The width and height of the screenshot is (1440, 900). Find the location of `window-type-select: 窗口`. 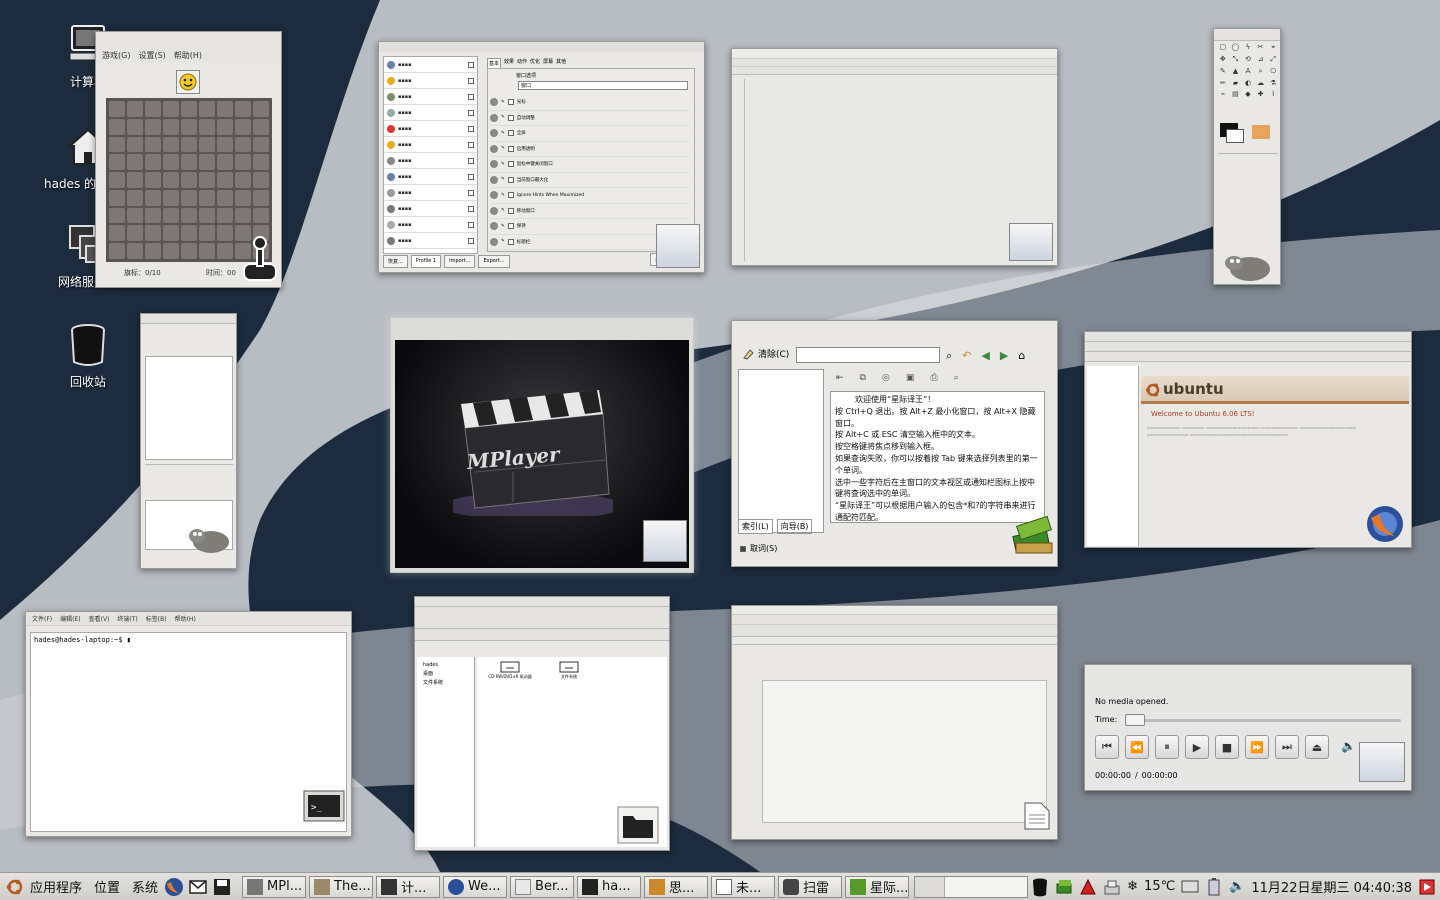

window-type-select: 窗口 is located at coordinates (603, 85).